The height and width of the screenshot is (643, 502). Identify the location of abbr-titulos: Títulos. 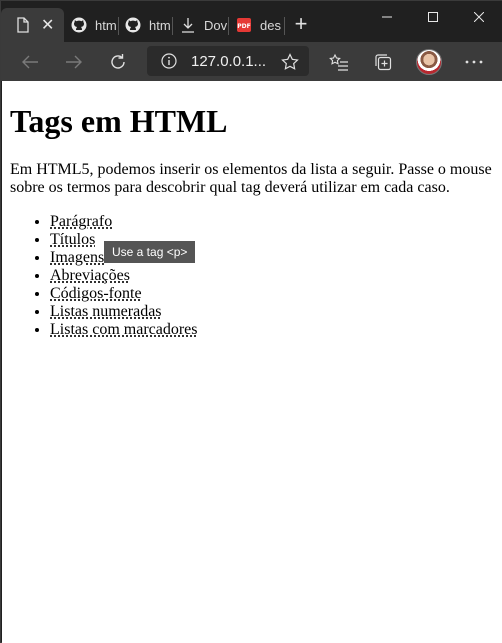
(72, 239).